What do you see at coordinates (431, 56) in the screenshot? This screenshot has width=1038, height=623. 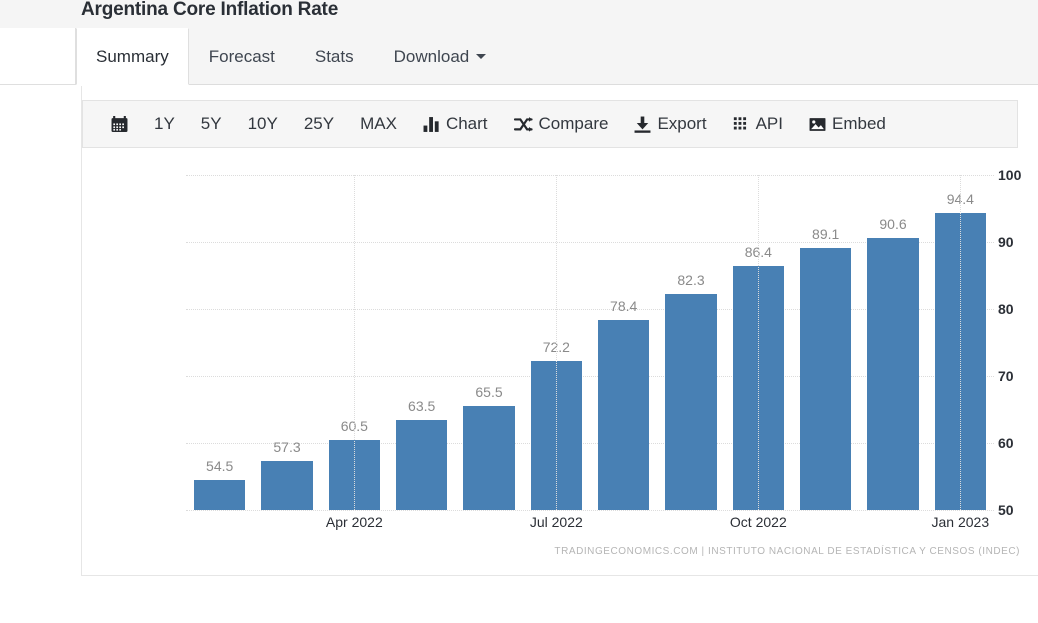 I see `tab-label: Download` at bounding box center [431, 56].